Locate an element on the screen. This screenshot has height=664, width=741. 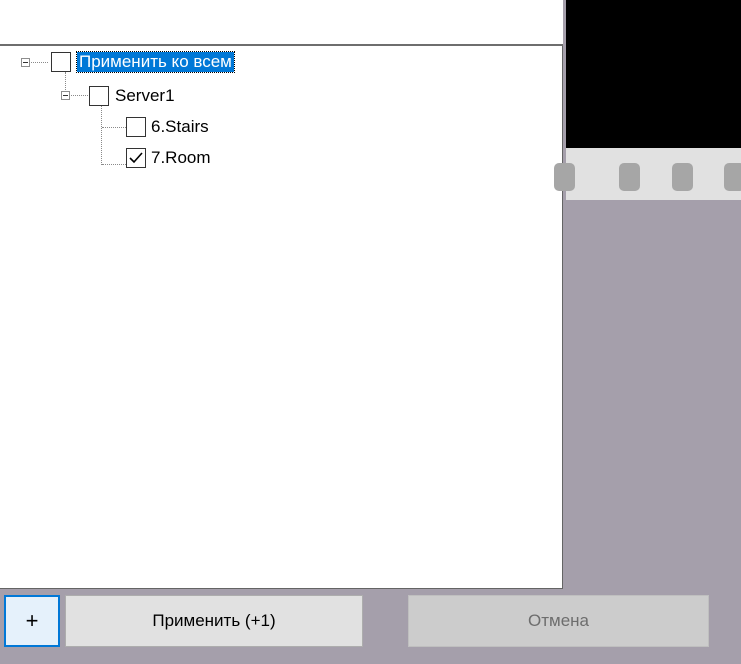
tree-camera-label: 6.Stairs is located at coordinates (180, 127).